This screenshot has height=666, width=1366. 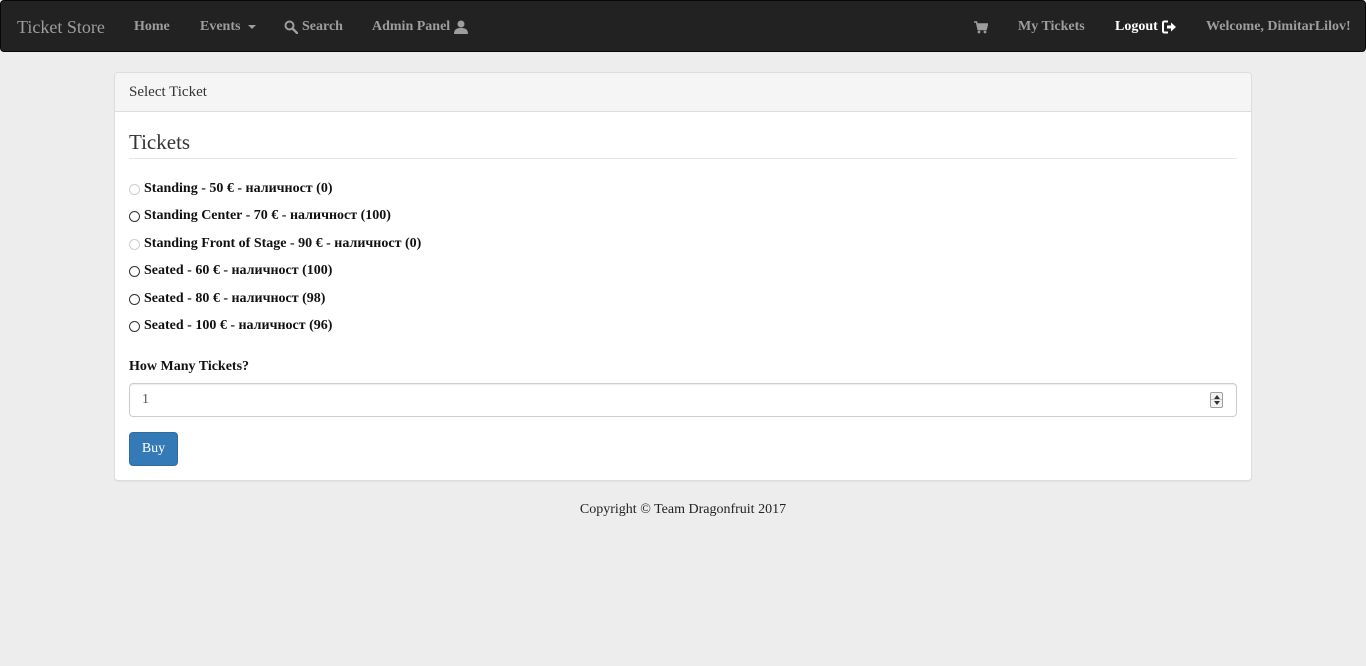 I want to click on nav-home-label: Home, so click(x=152, y=26).